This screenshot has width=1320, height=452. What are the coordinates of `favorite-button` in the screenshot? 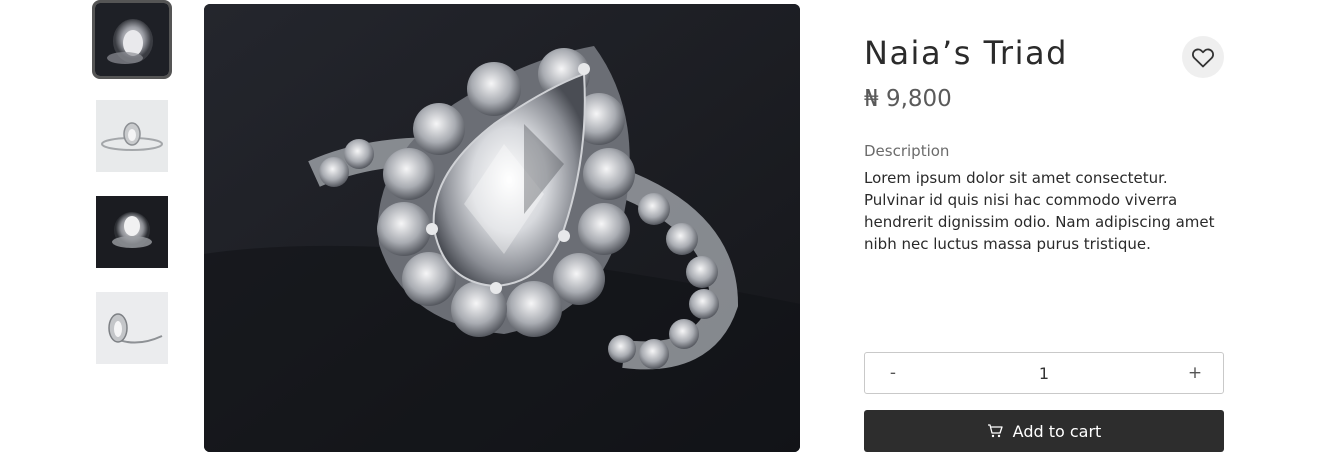 It's located at (1203, 57).